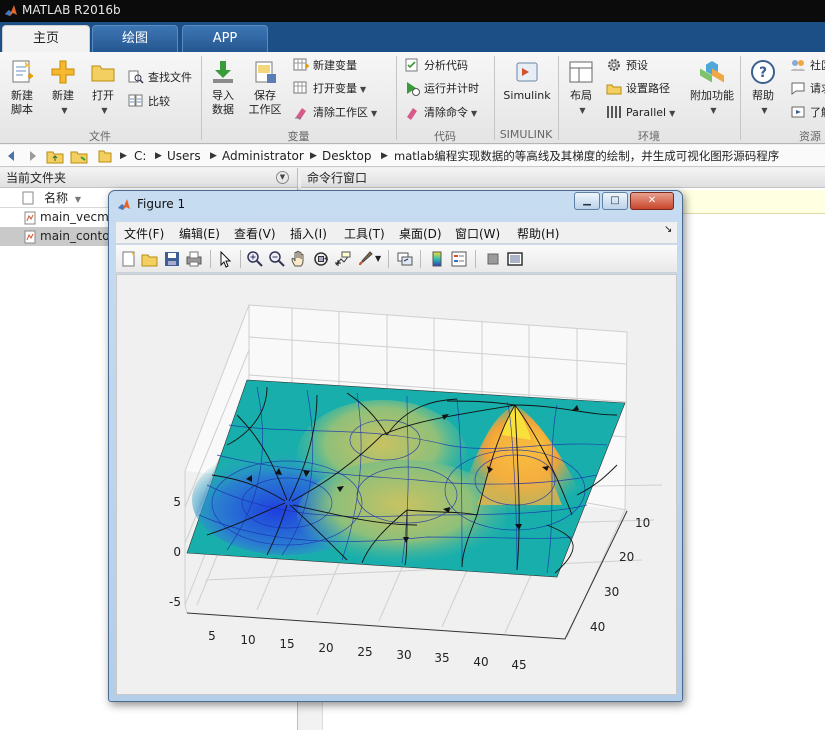 The image size is (825, 730). I want to click on tab-apps: APP, so click(225, 38).